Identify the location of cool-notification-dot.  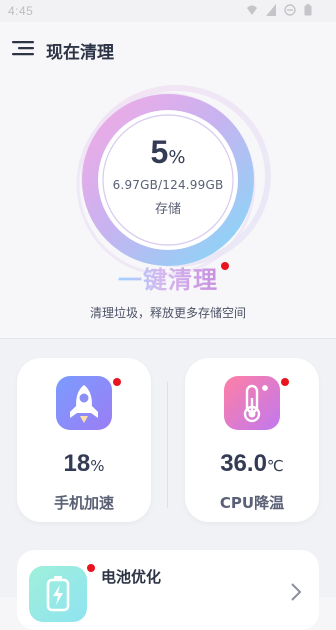
(285, 382).